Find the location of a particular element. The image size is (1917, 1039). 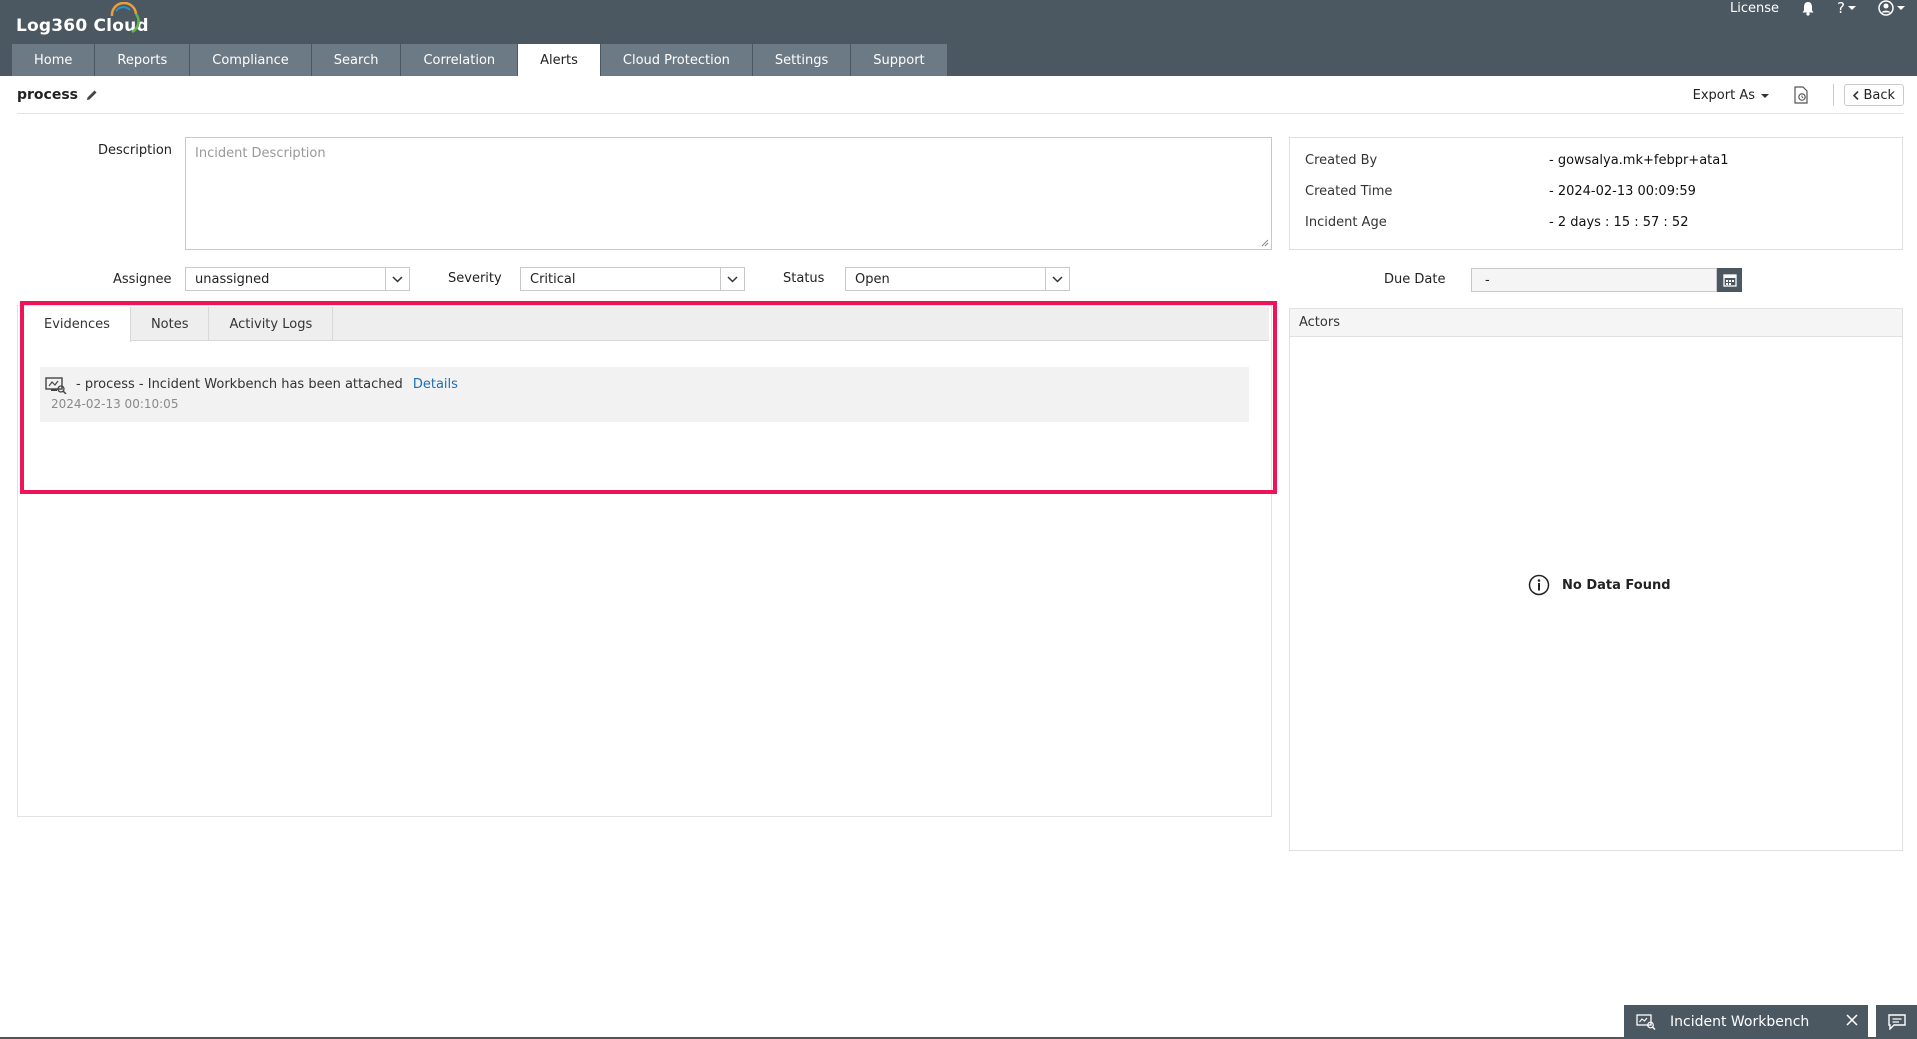

toolbar-divider is located at coordinates (1833, 95).